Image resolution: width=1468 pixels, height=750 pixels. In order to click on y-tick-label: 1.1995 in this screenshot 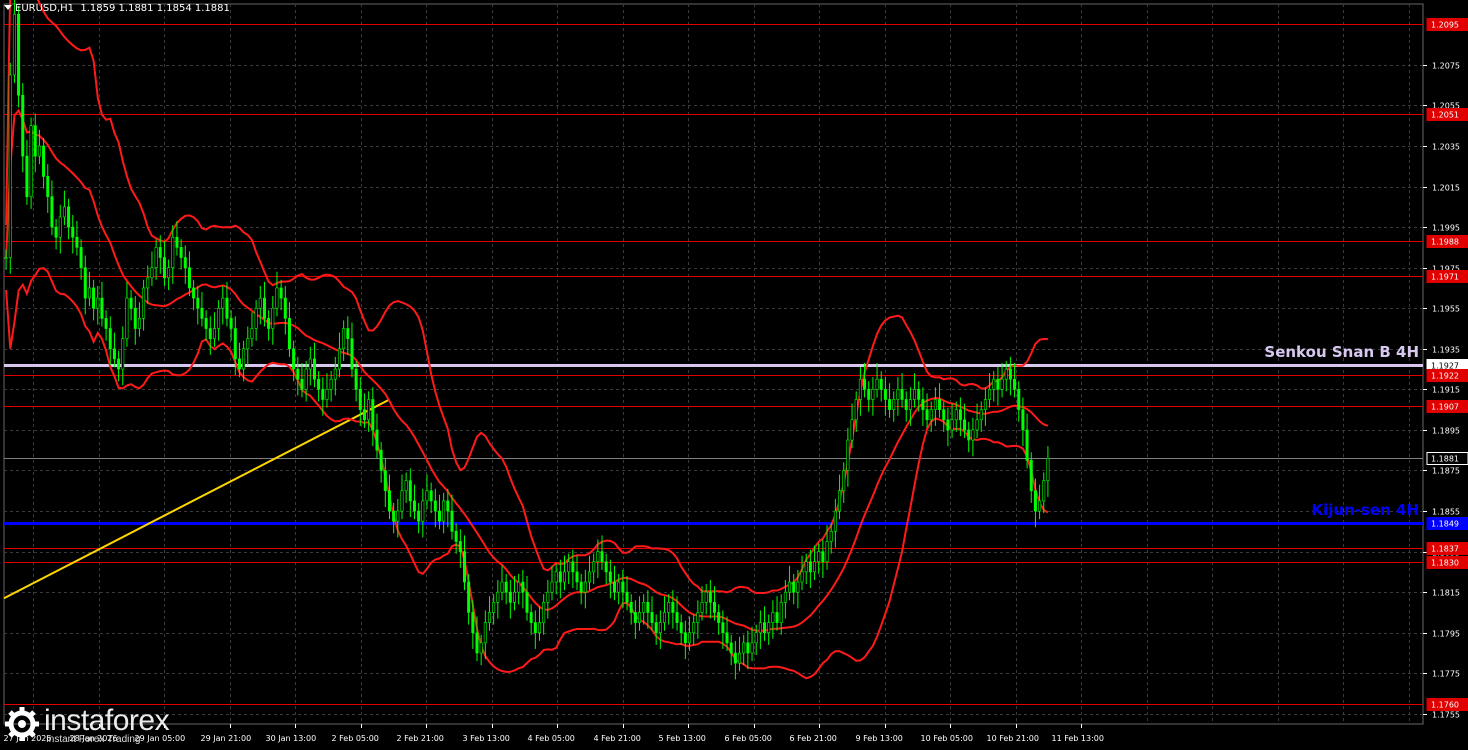, I will do `click(1446, 228)`.